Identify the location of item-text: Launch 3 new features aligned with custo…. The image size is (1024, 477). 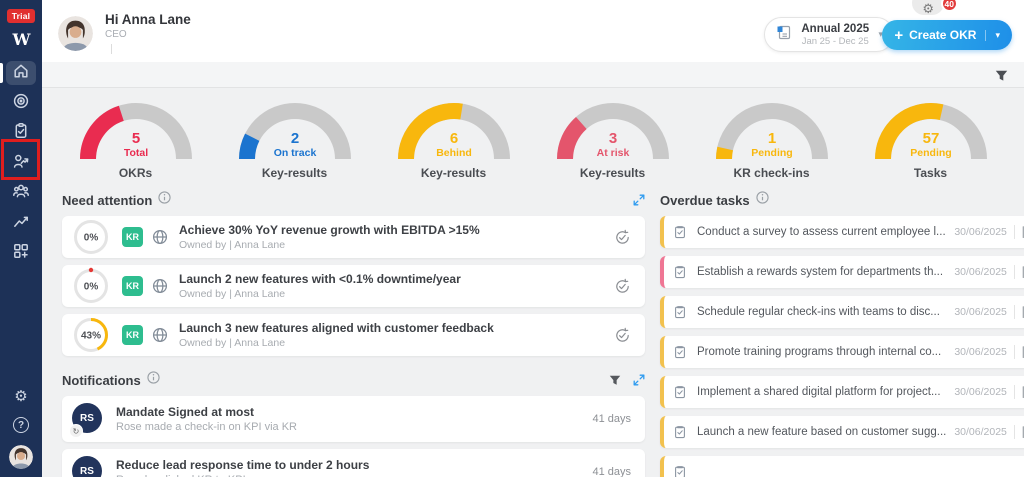
(391, 335).